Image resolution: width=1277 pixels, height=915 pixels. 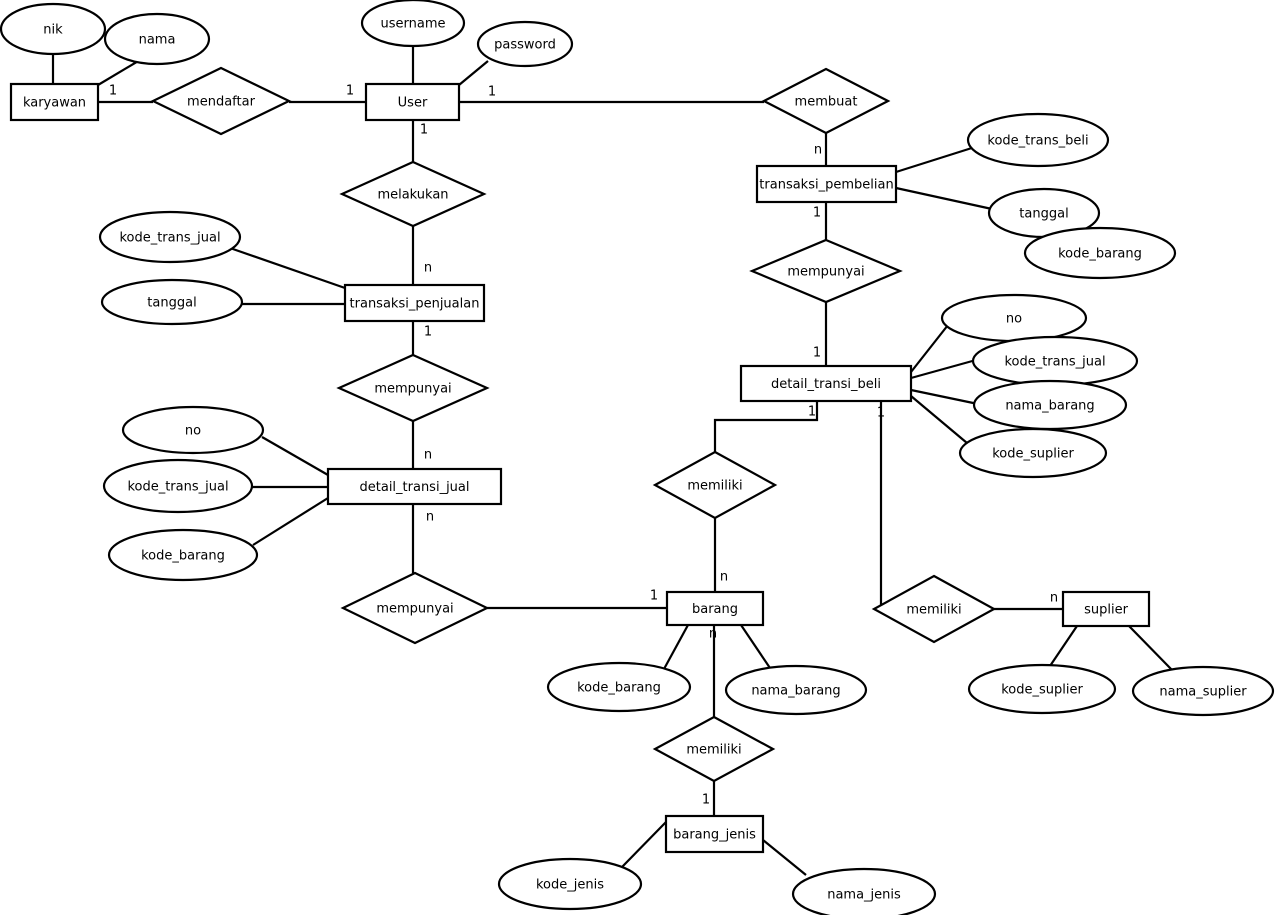 I want to click on entity-label: suplier, so click(x=1106, y=610).